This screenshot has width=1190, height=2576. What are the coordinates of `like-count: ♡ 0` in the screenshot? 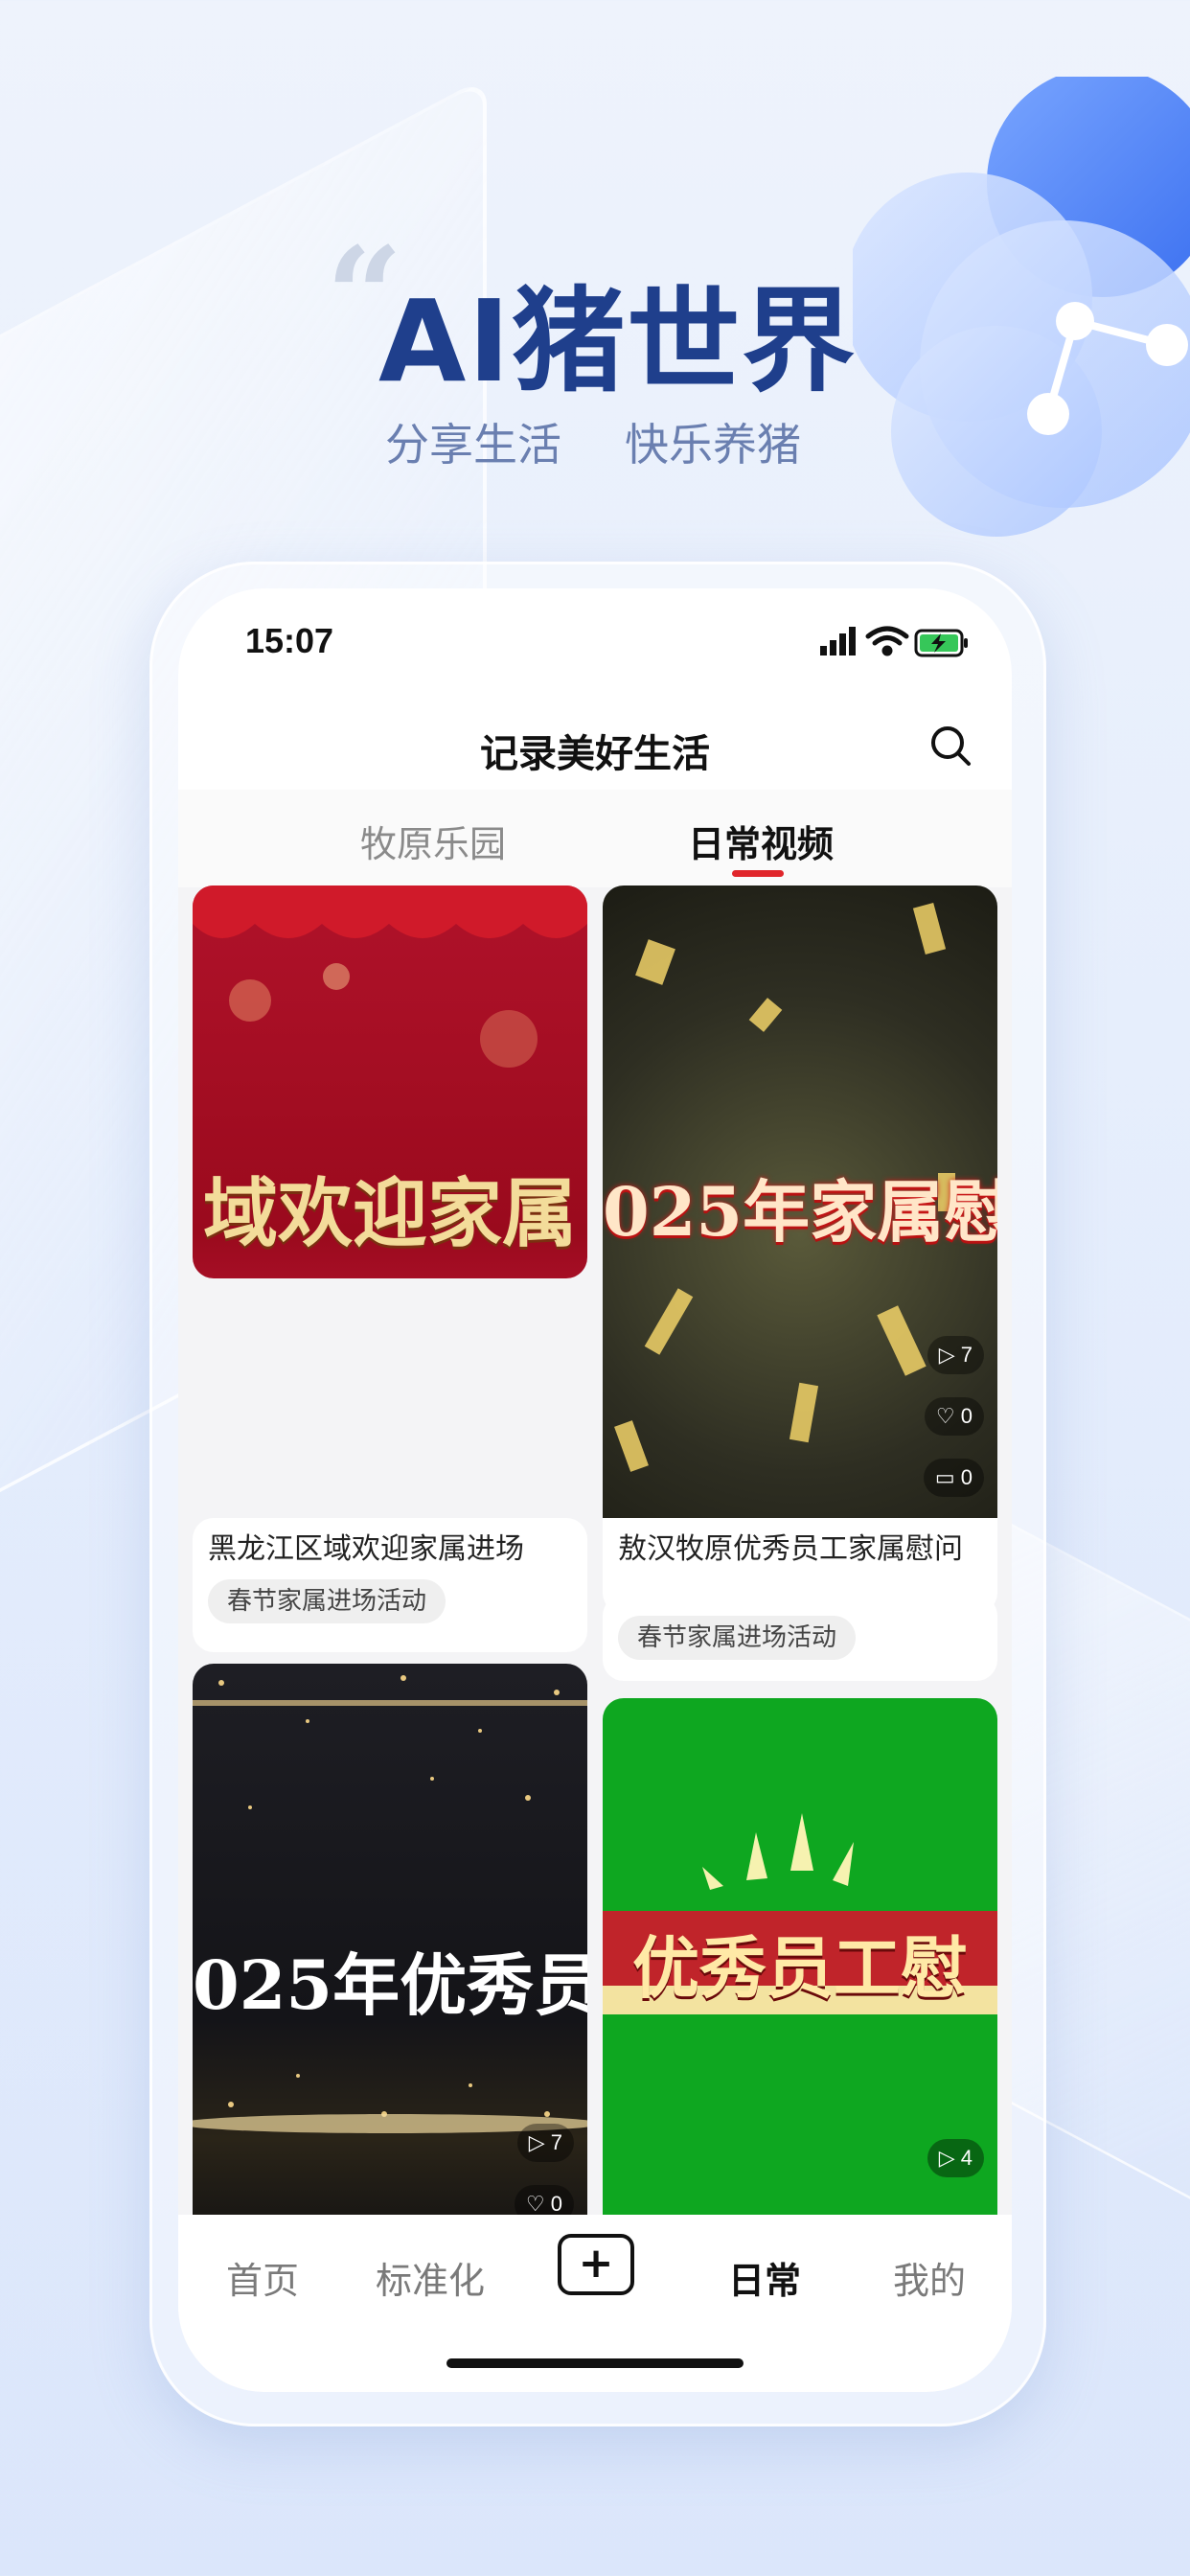 It's located at (954, 1416).